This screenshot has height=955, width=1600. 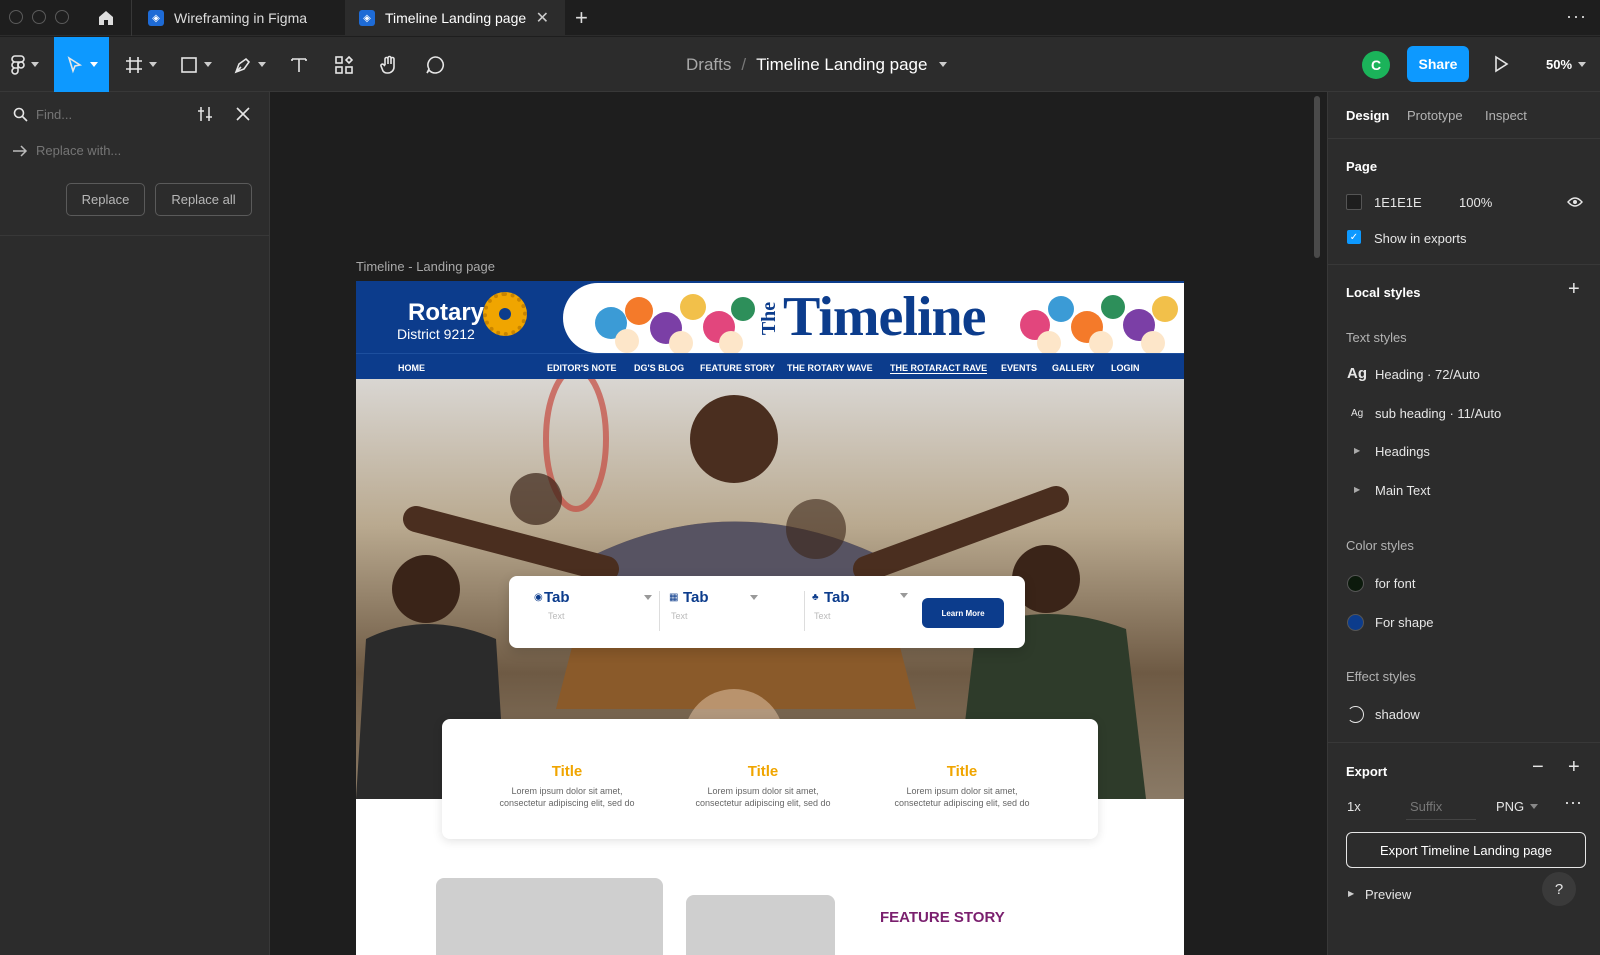 What do you see at coordinates (542, 18) in the screenshot?
I see `close-tab-icon: ✕` at bounding box center [542, 18].